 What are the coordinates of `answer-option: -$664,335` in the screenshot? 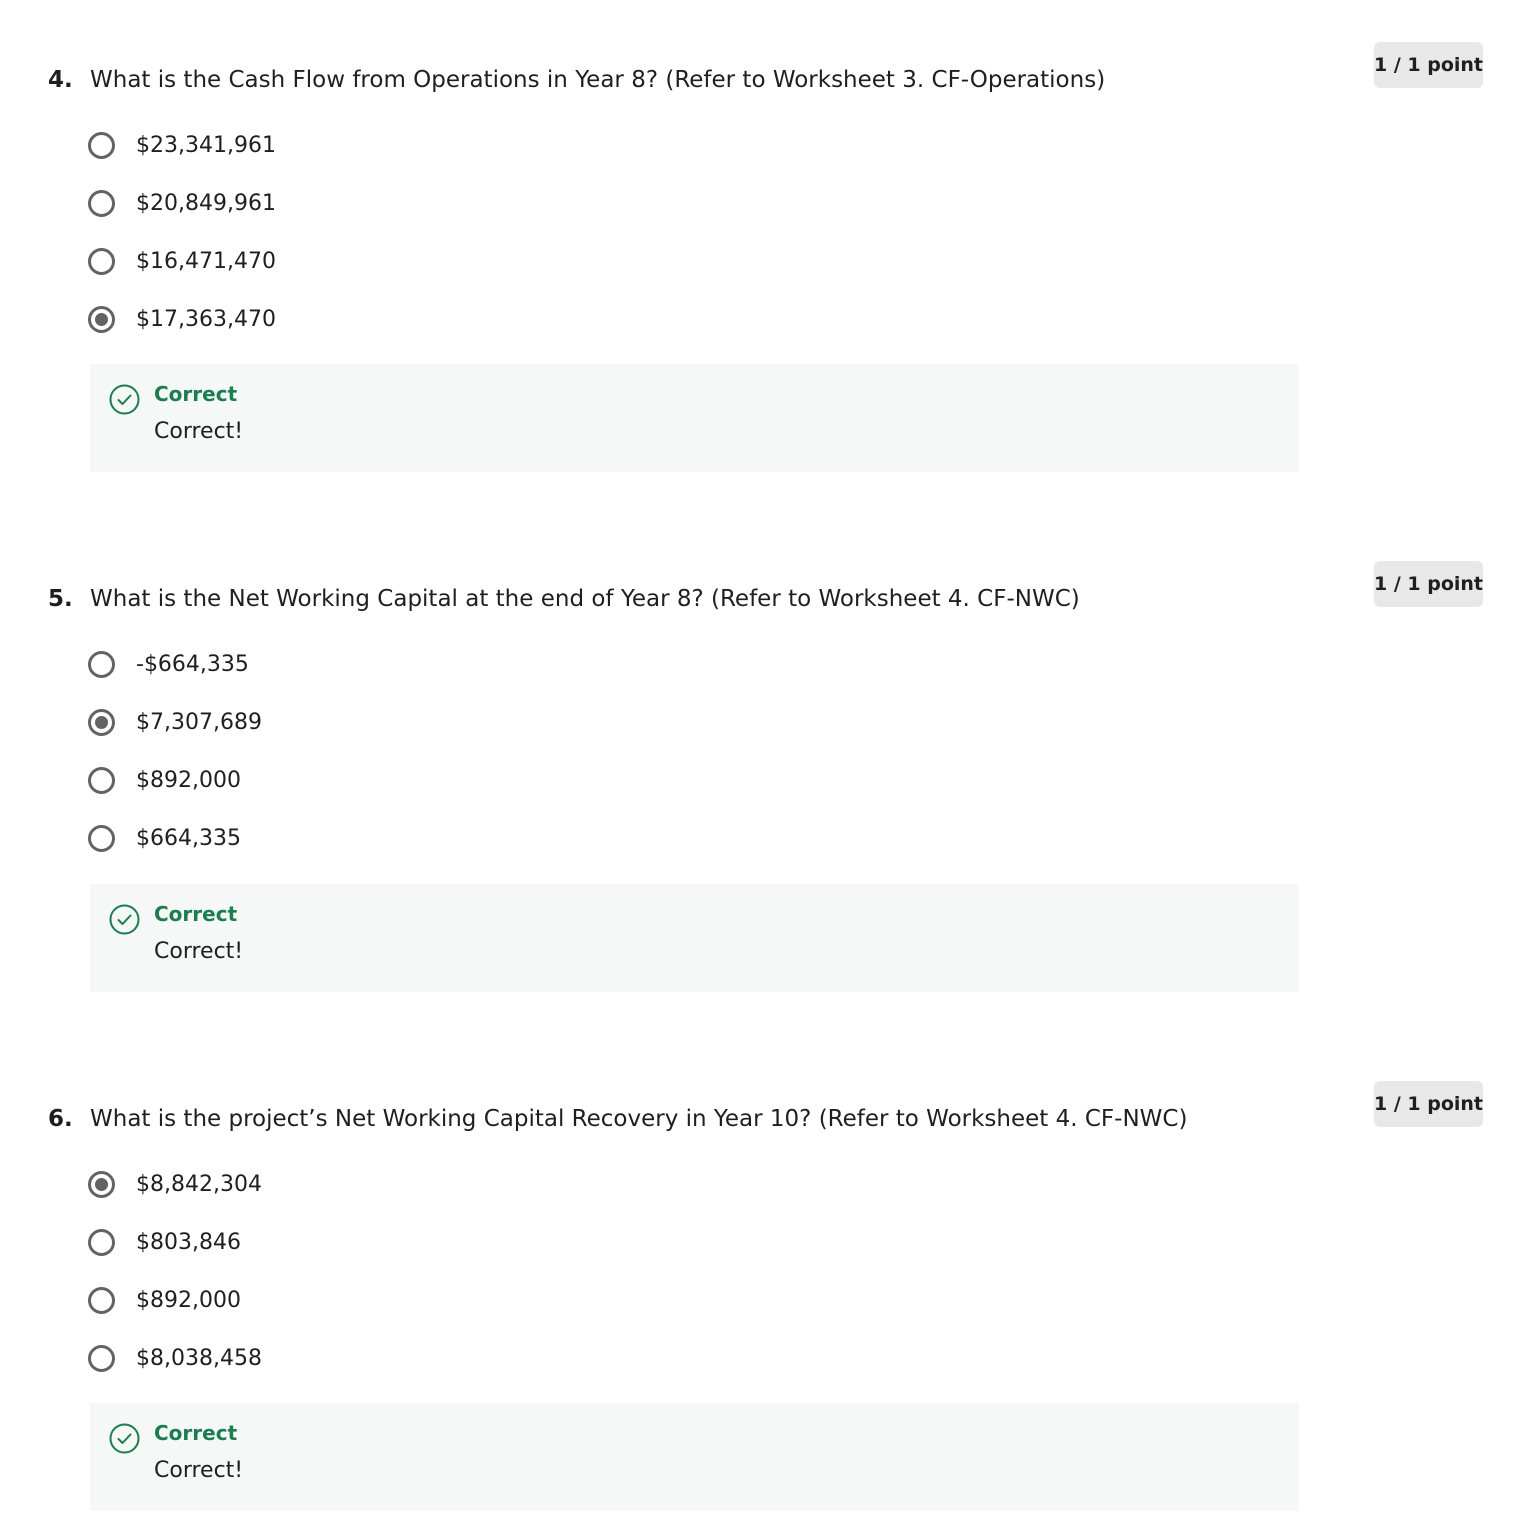 It's located at (175, 664).